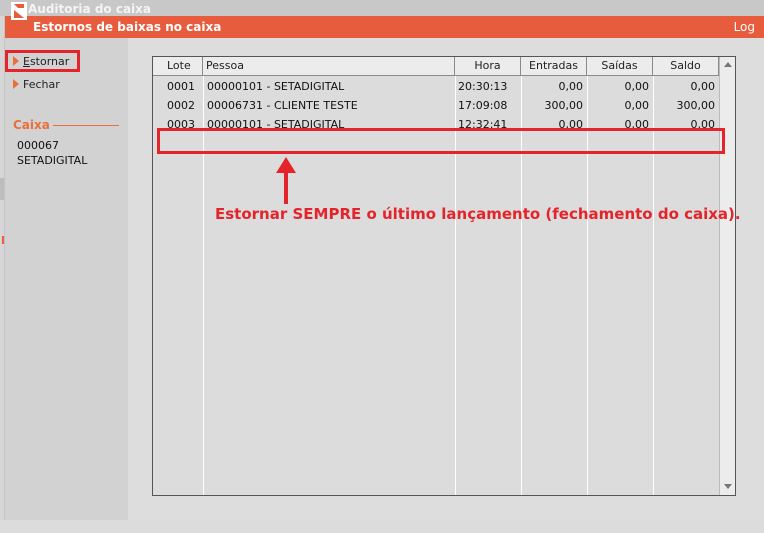 The image size is (764, 533). Describe the element at coordinates (282, 105) in the screenshot. I see `cell-pessoa: 00006731 - CLIENTE TESTE` at that location.